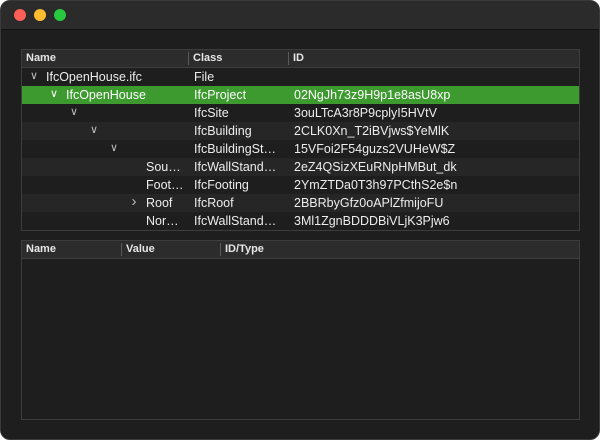 Image resolution: width=600 pixels, height=440 pixels. What do you see at coordinates (94, 77) in the screenshot?
I see `tree-row-name: IfcOpenHouse.ifc` at bounding box center [94, 77].